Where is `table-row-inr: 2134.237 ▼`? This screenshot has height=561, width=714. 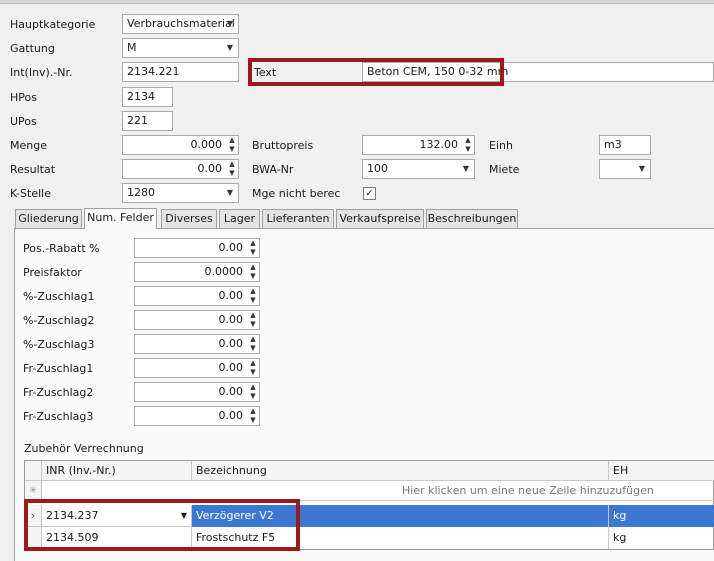
table-row-inr: 2134.237 ▼ is located at coordinates (117, 516).